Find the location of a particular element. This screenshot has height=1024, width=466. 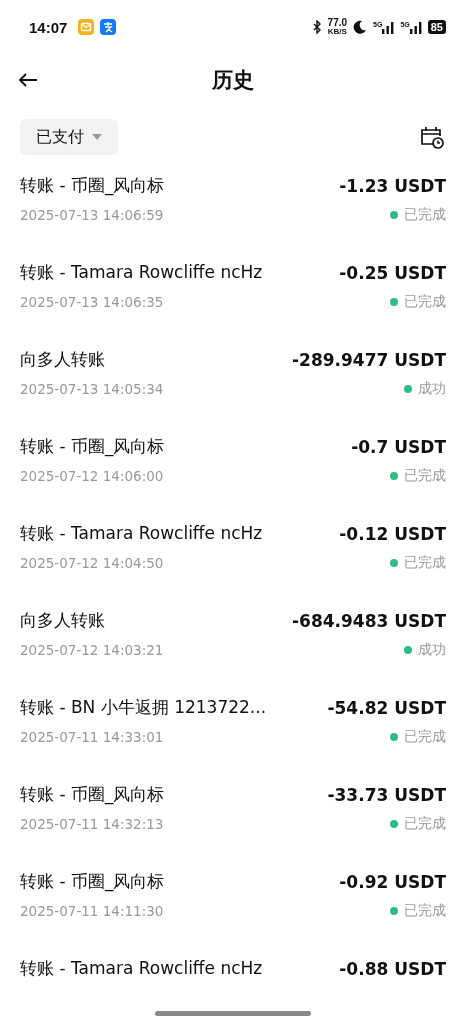

transaction-amount: -33.73 USDT is located at coordinates (386, 794).